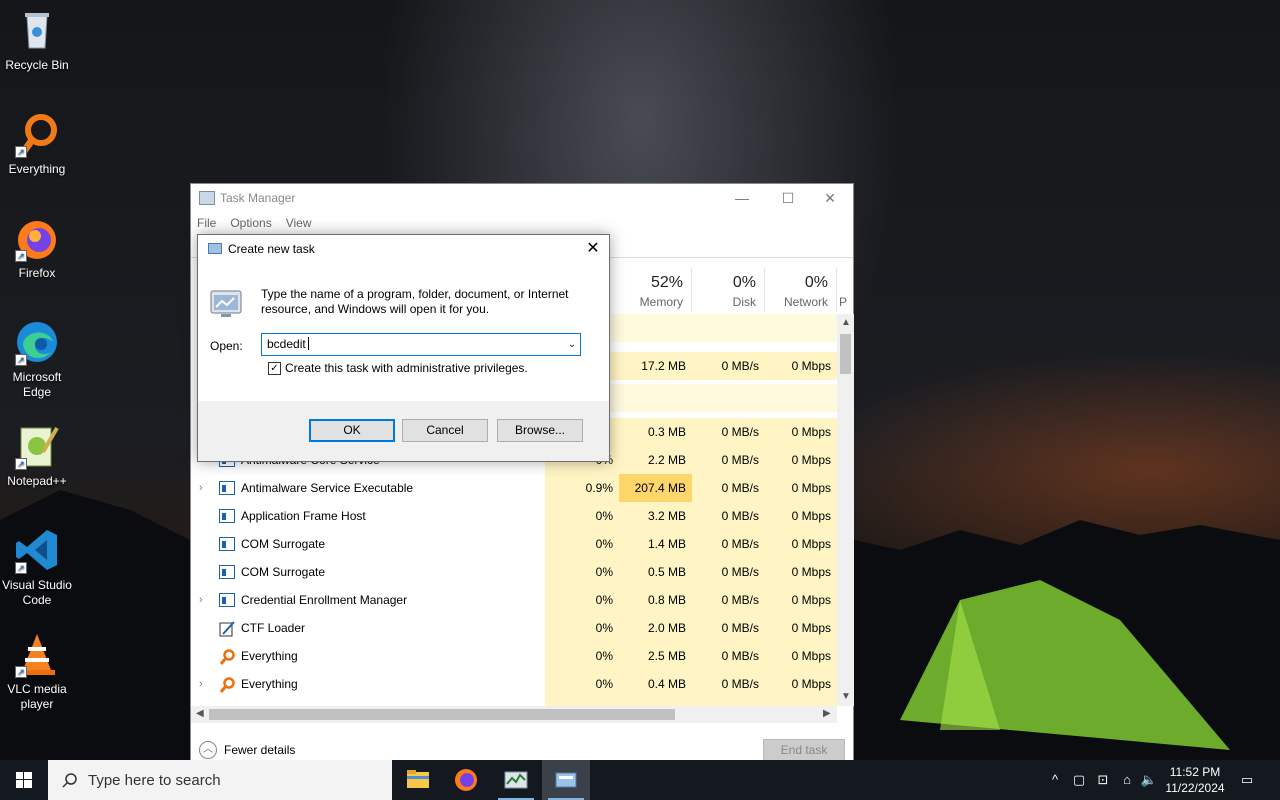  I want to click on clock-date: 11/22/2024, so click(1195, 788).